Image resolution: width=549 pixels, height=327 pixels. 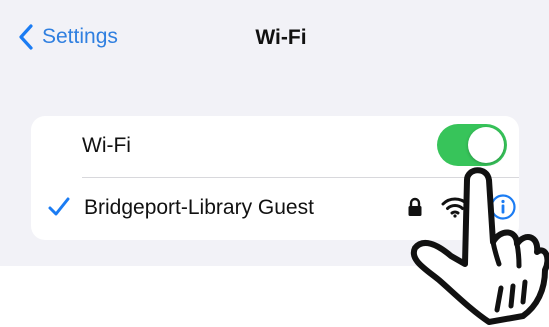 I want to click on toggle-knob, so click(x=486, y=145).